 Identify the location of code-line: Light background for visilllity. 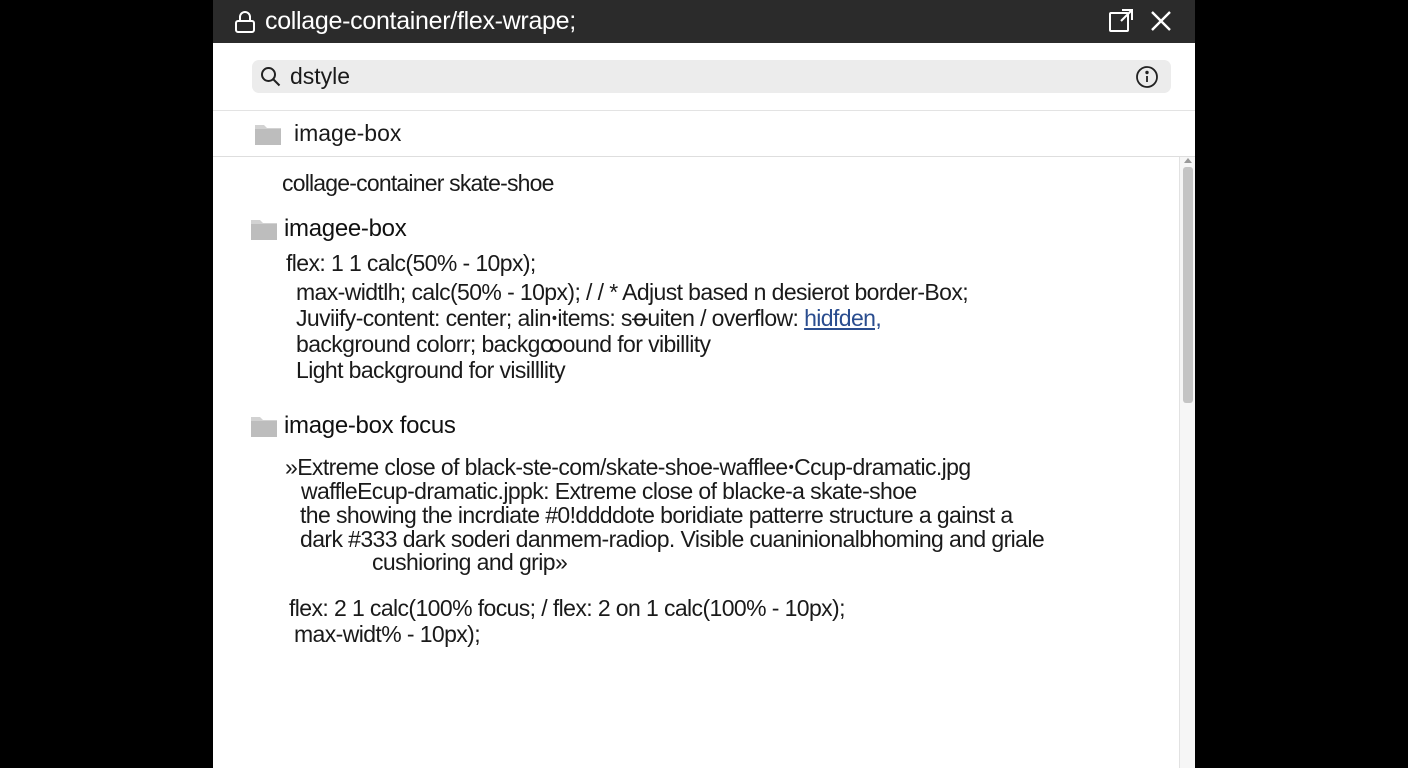
(431, 370).